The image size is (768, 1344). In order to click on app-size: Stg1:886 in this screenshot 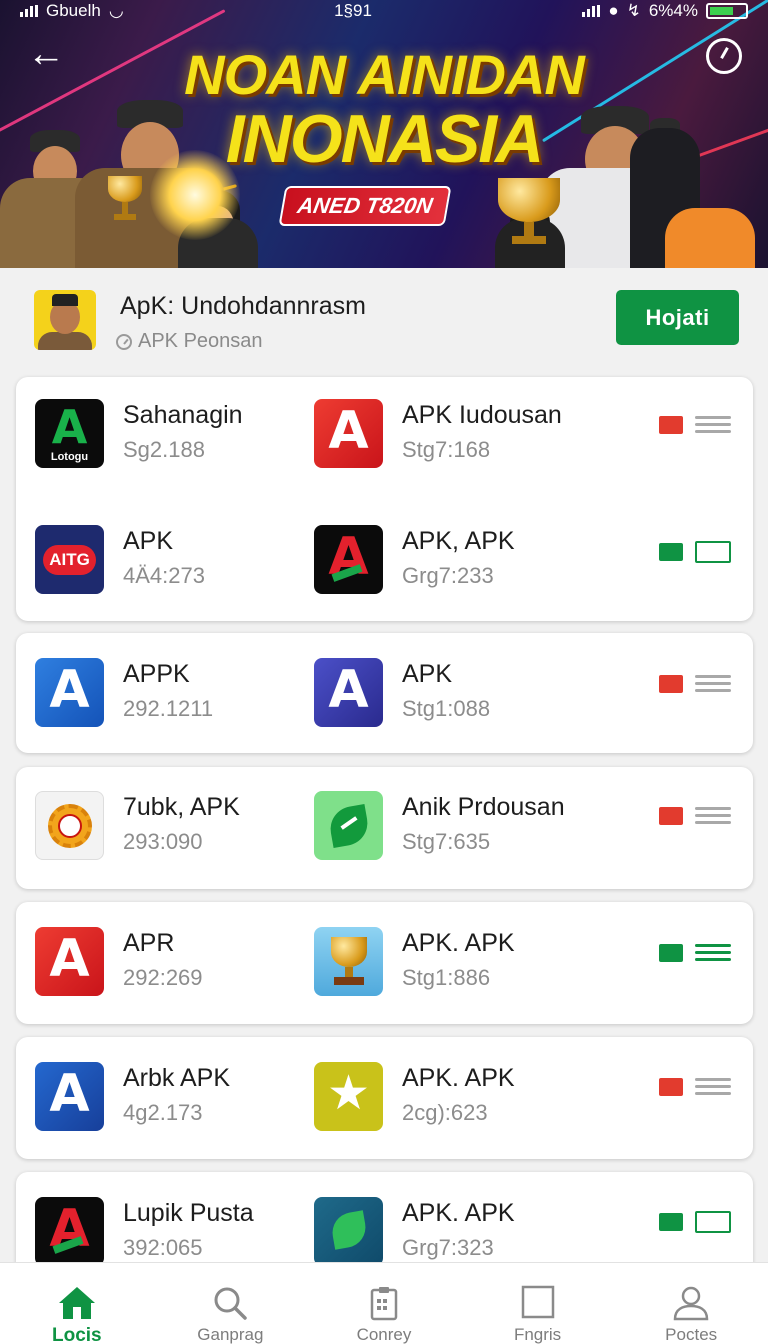, I will do `click(446, 977)`.